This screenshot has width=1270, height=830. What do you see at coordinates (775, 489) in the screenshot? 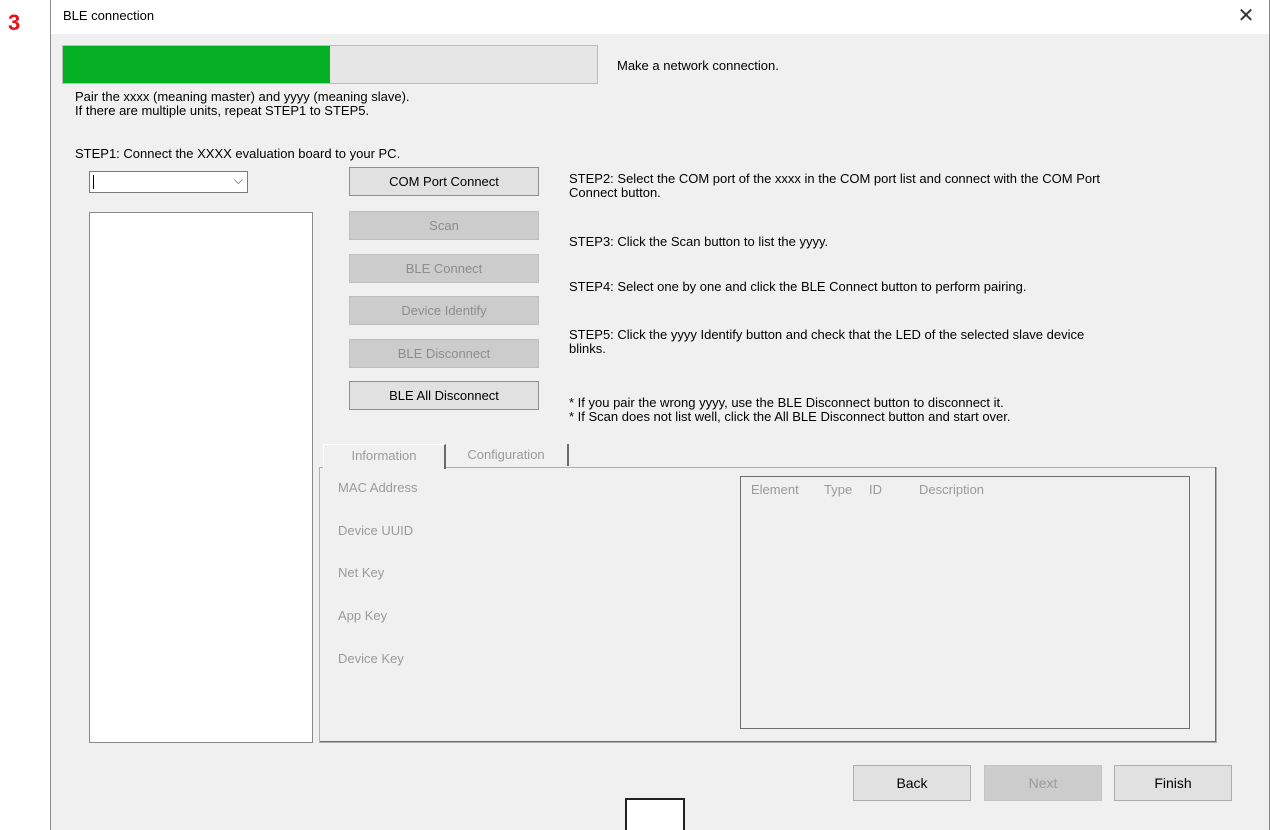
I see `column-header-element: Element` at bounding box center [775, 489].